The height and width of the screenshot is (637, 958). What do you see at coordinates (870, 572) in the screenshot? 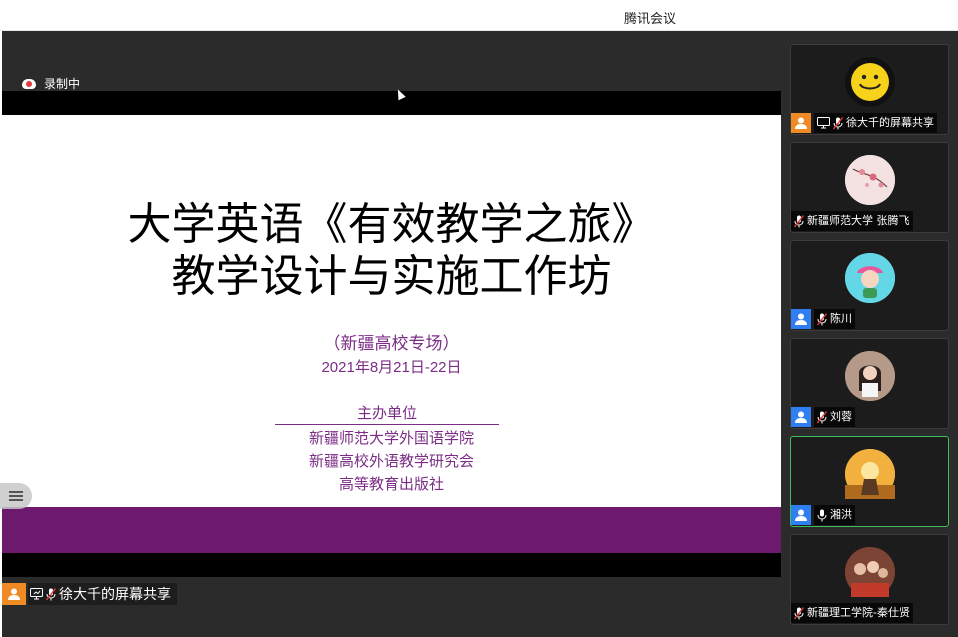
I see `group-photo-avatar` at bounding box center [870, 572].